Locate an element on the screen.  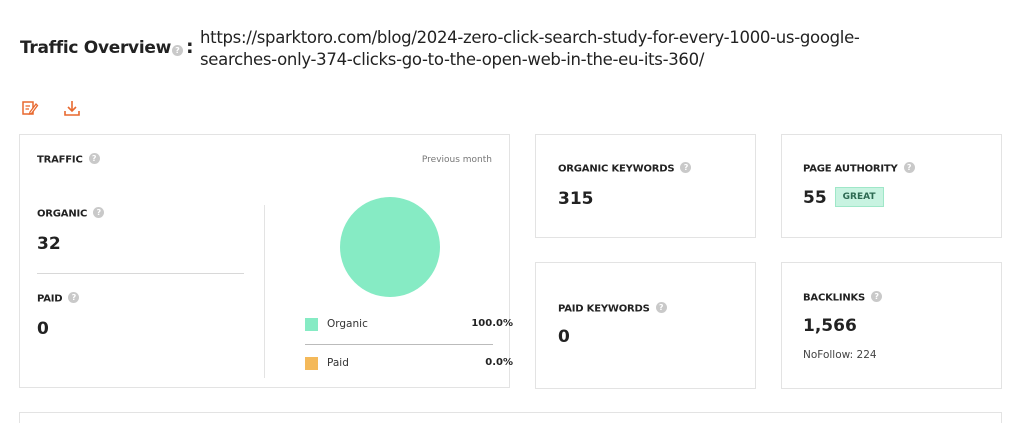
backlinks-label: BACKLINKS? is located at coordinates (843, 297).